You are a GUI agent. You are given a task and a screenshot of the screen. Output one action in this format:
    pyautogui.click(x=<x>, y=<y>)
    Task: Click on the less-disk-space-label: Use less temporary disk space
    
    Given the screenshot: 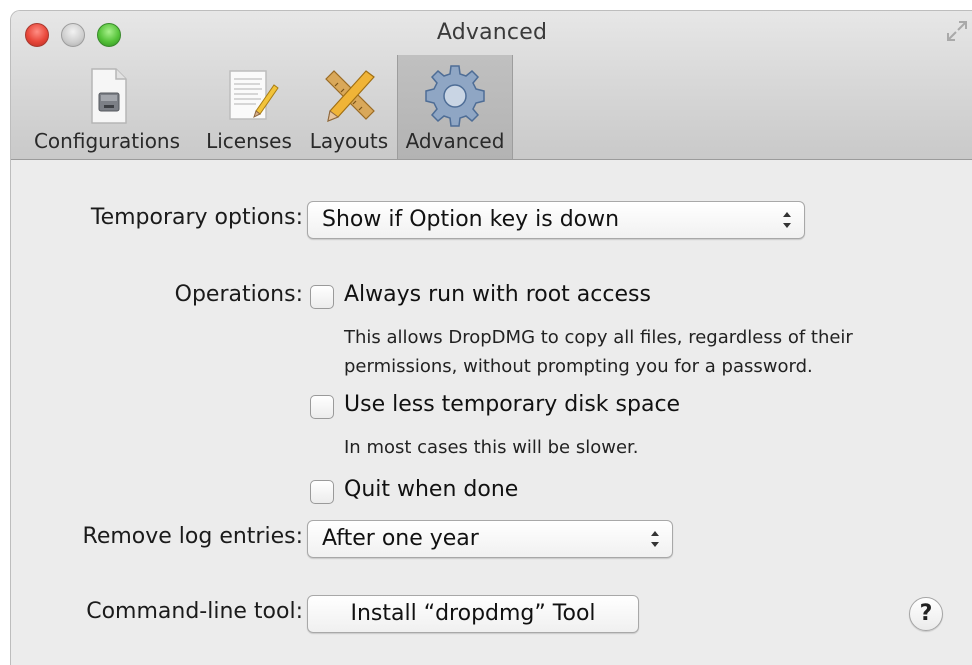 What is the action you would take?
    pyautogui.click(x=512, y=404)
    